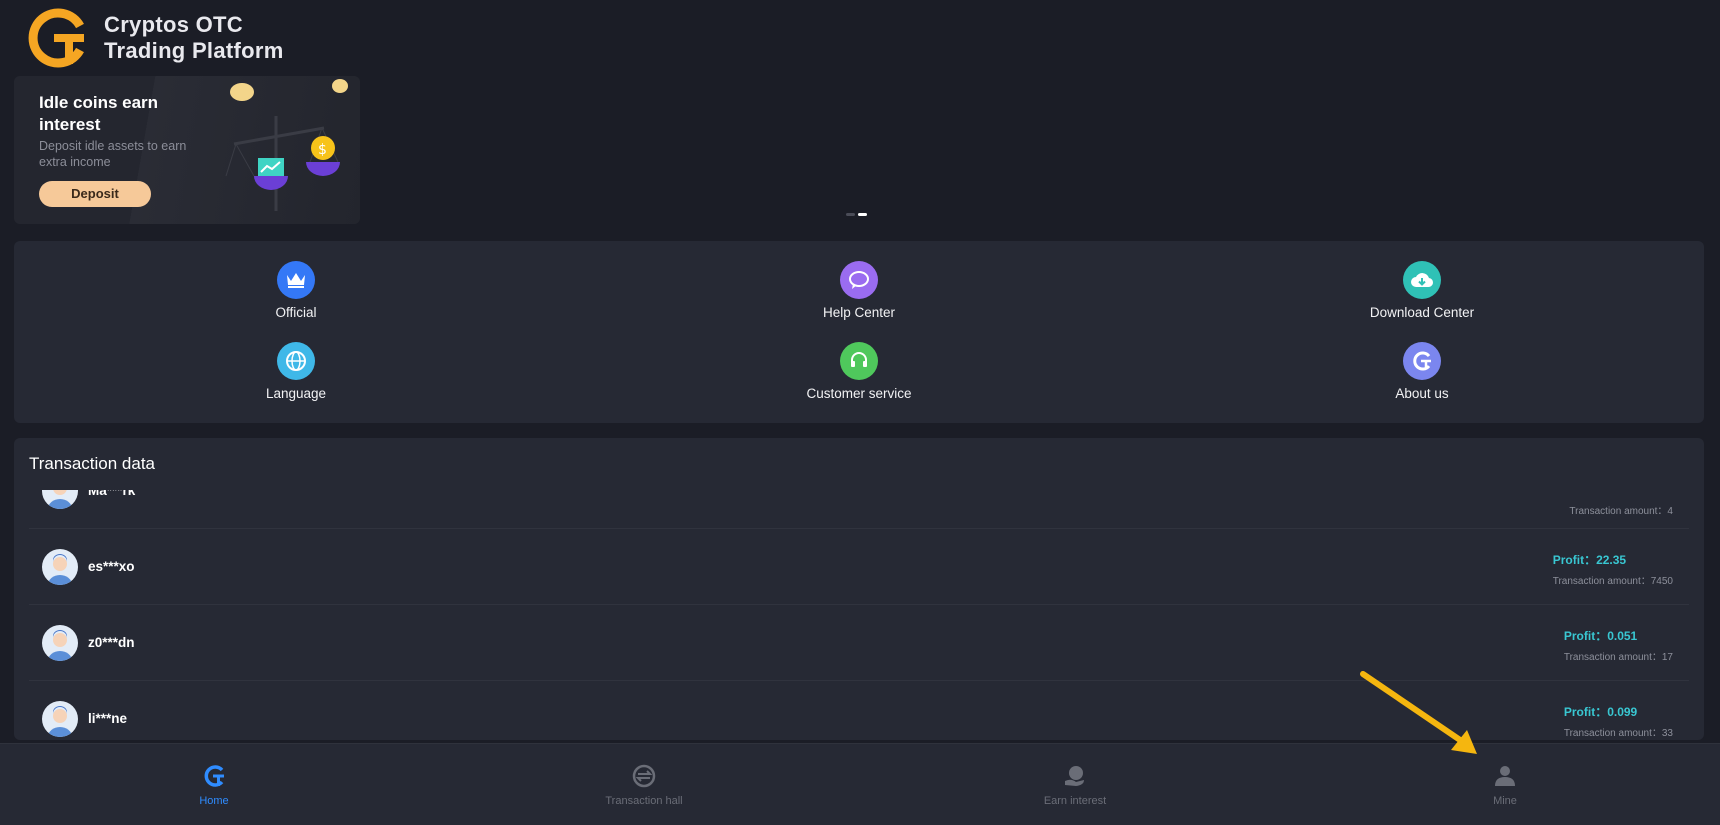  I want to click on profit-value: Profit：22.35, so click(1589, 560).